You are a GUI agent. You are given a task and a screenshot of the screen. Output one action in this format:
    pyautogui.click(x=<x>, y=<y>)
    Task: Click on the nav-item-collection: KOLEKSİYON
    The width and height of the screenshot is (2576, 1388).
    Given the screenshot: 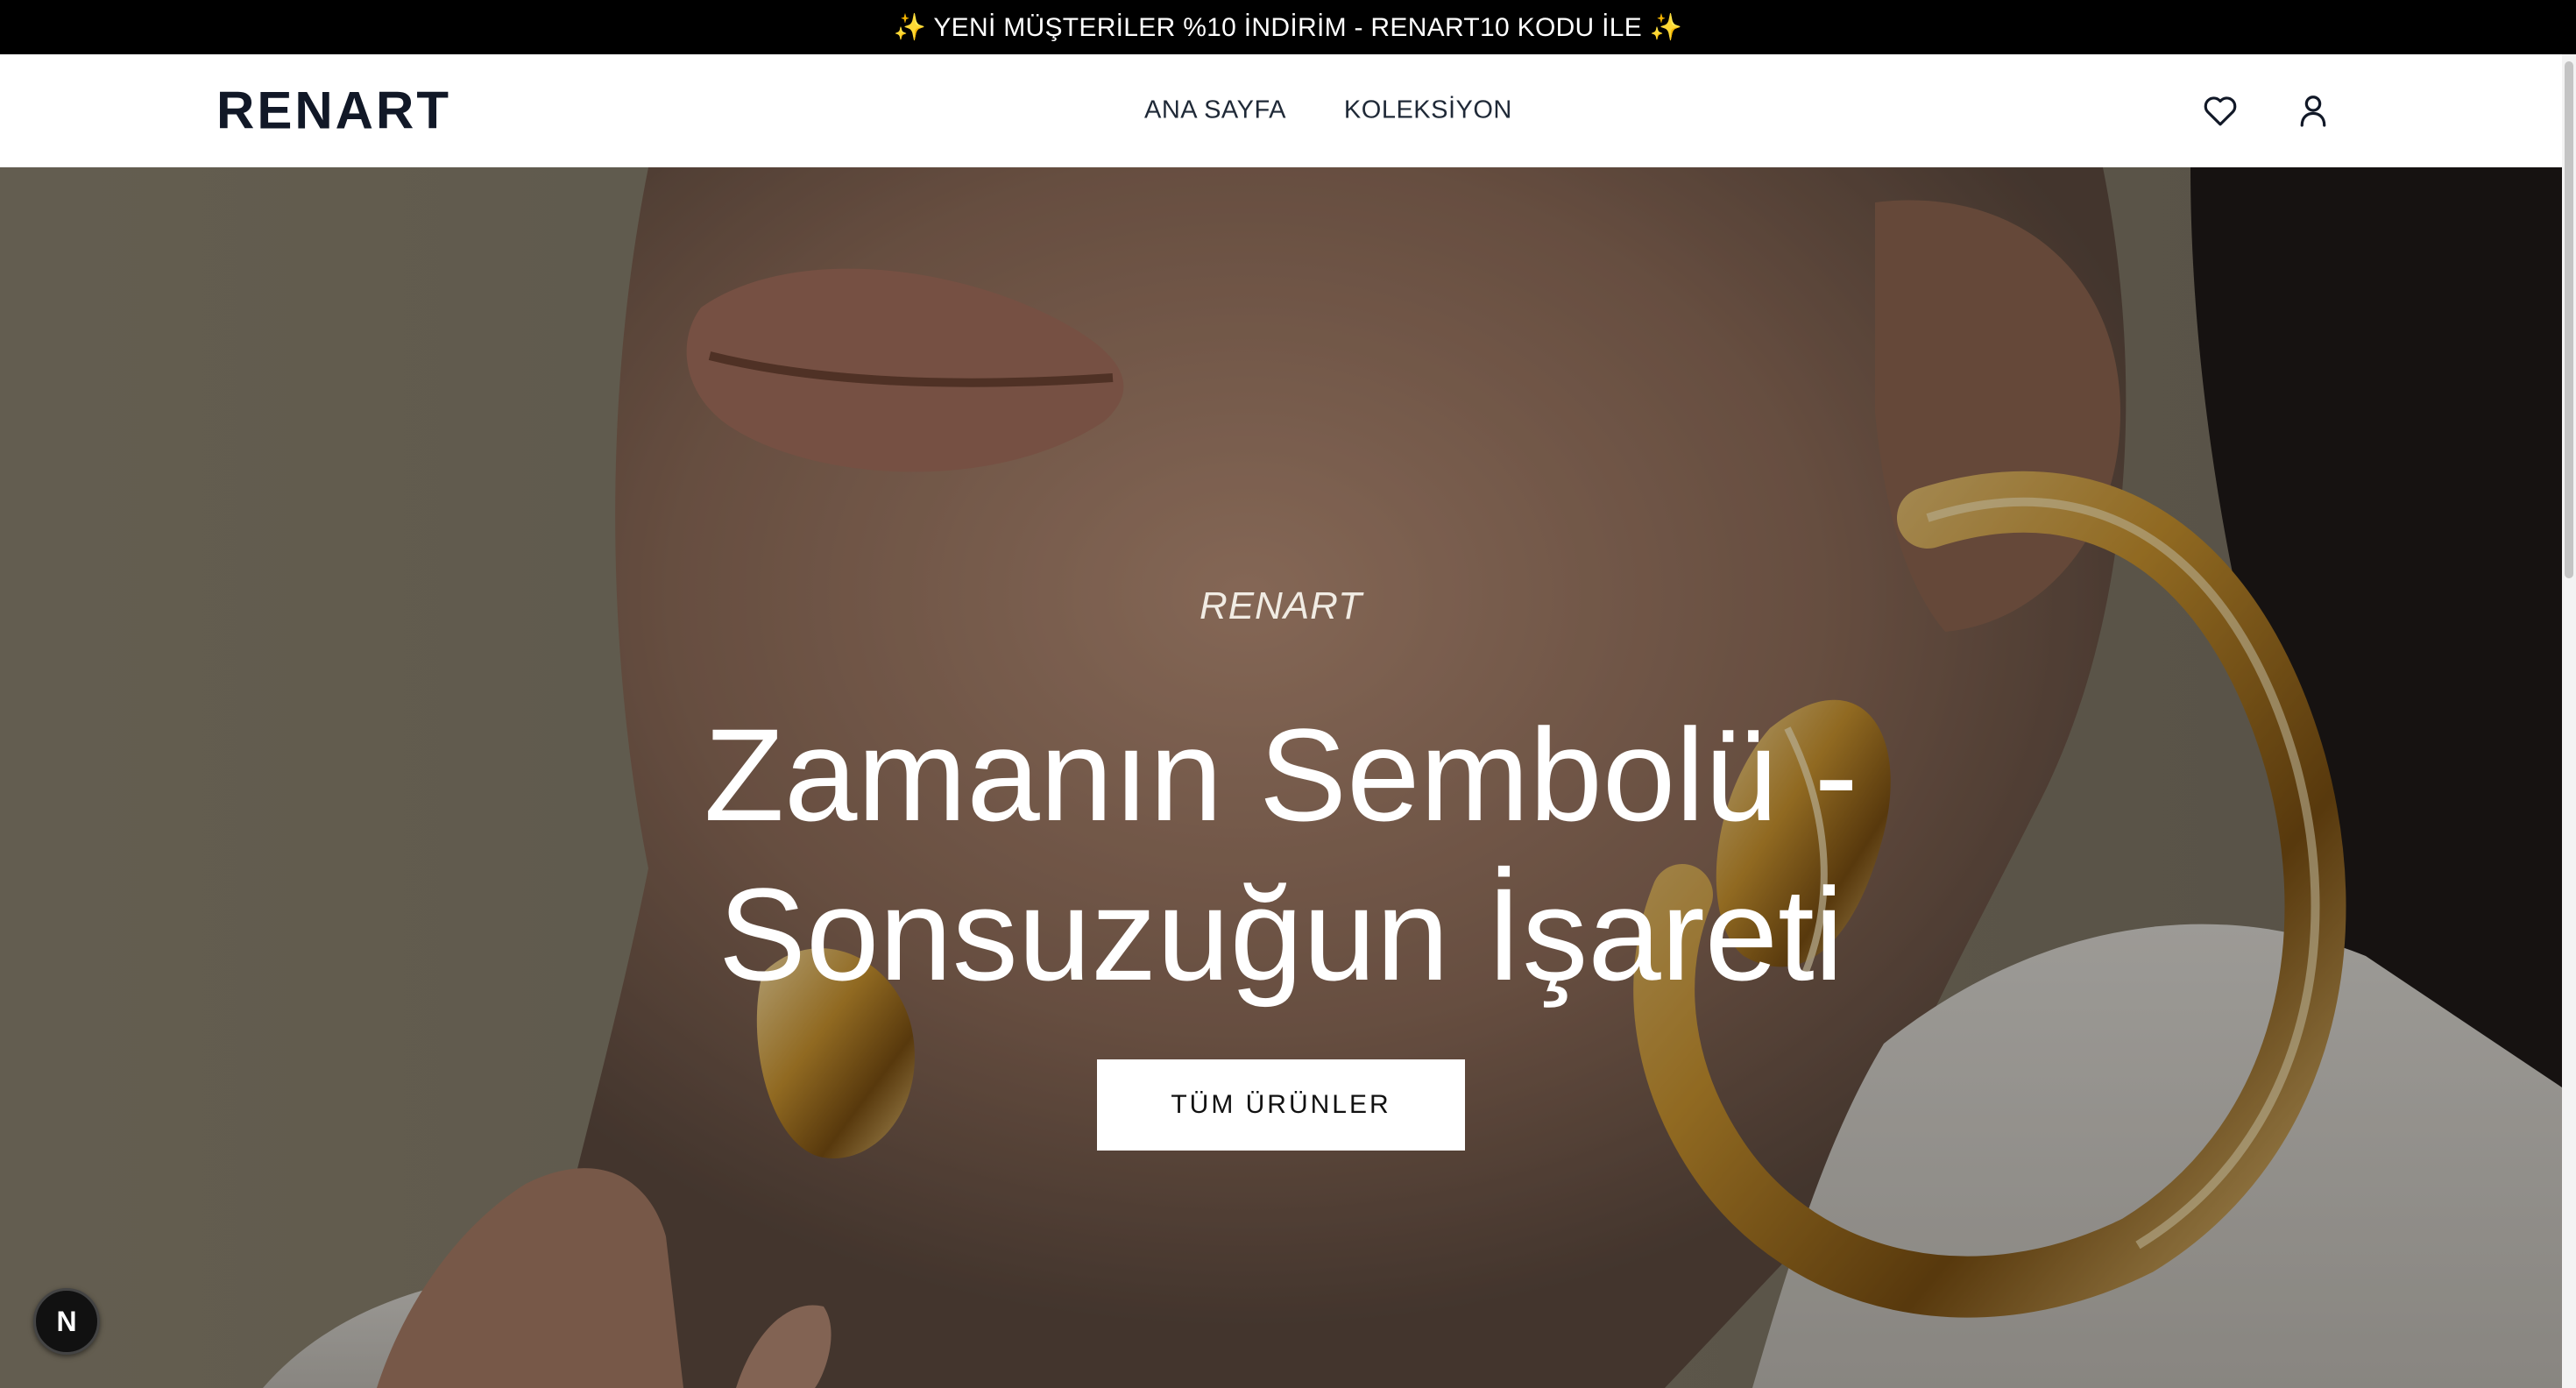 What is the action you would take?
    pyautogui.click(x=1428, y=110)
    